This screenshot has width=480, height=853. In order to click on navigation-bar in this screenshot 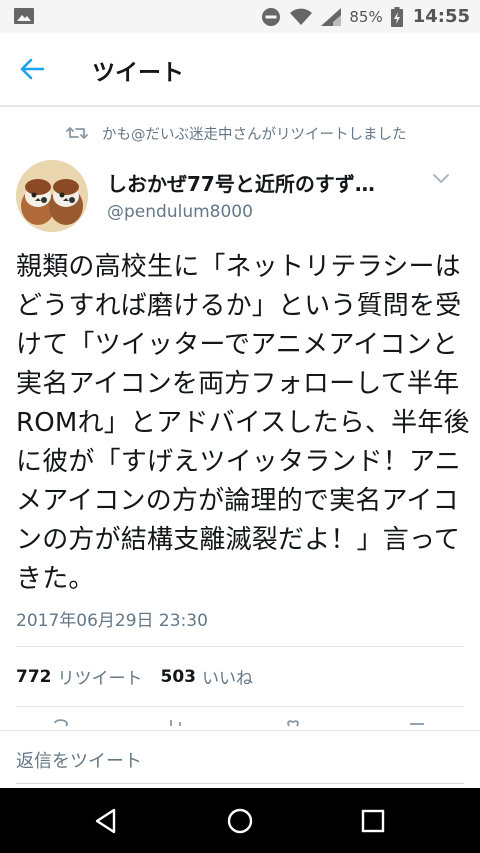, I will do `click(240, 820)`.